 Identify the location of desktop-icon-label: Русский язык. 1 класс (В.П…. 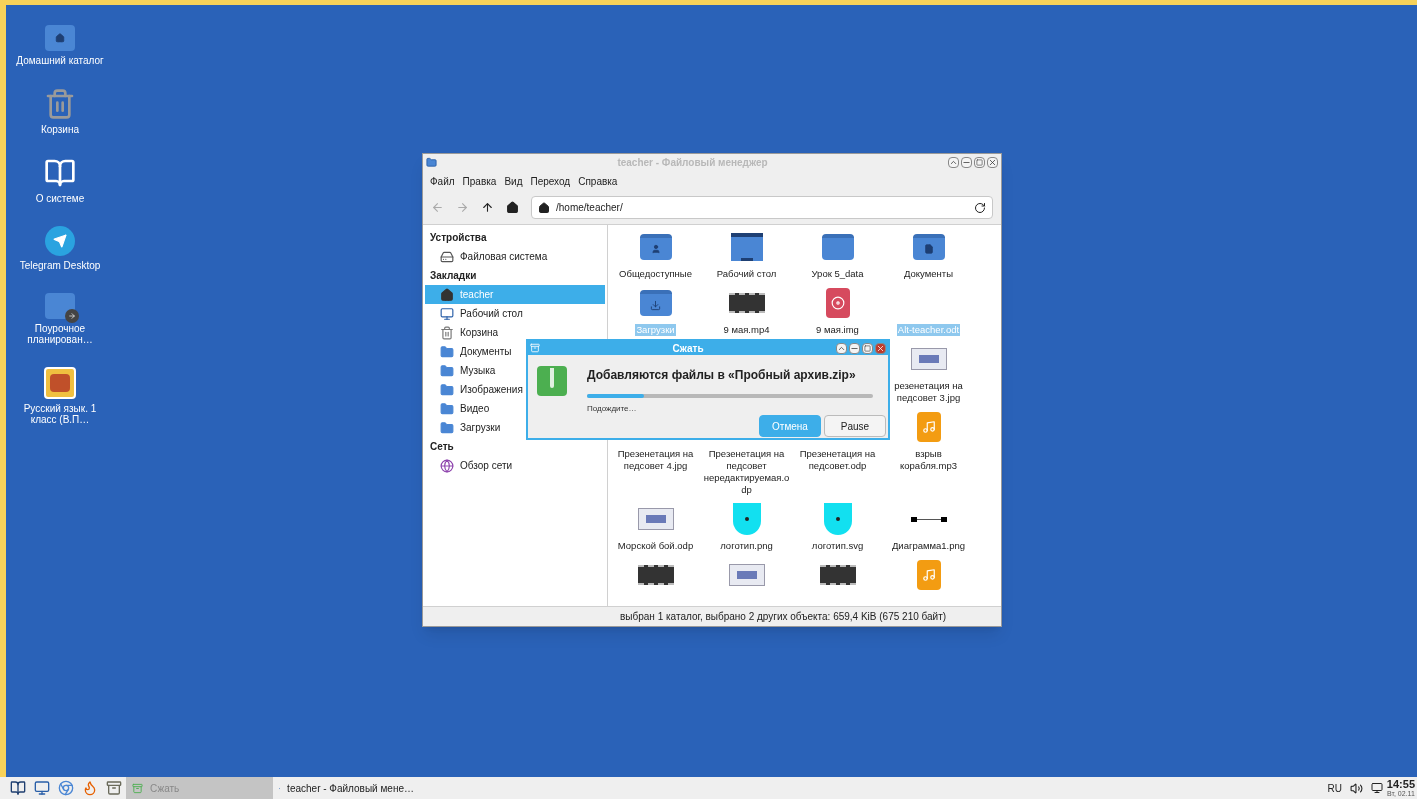
(60, 414).